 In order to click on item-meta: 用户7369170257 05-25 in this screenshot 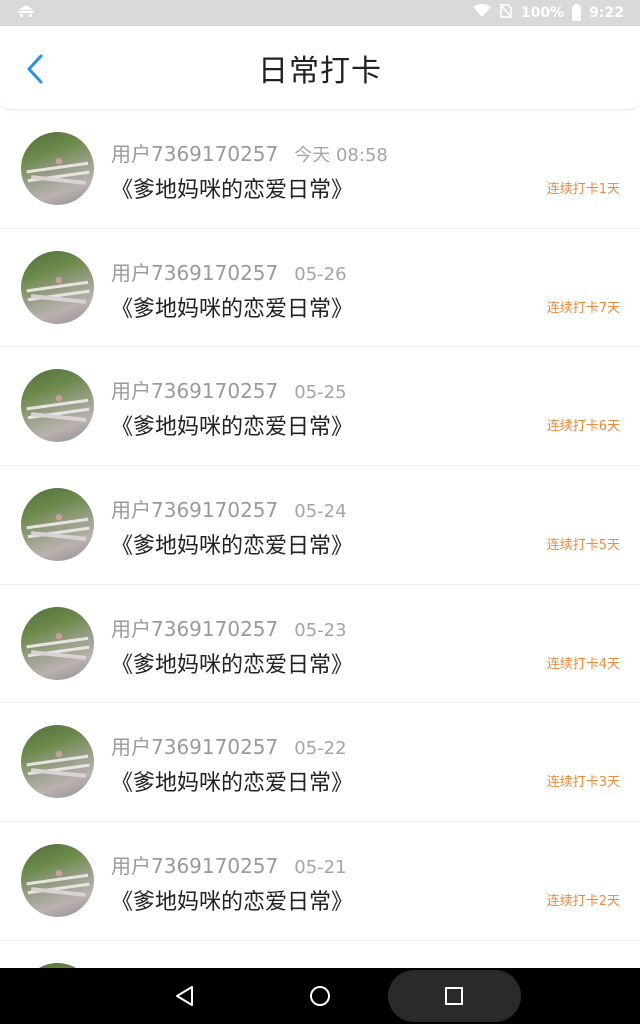, I will do `click(229, 389)`.